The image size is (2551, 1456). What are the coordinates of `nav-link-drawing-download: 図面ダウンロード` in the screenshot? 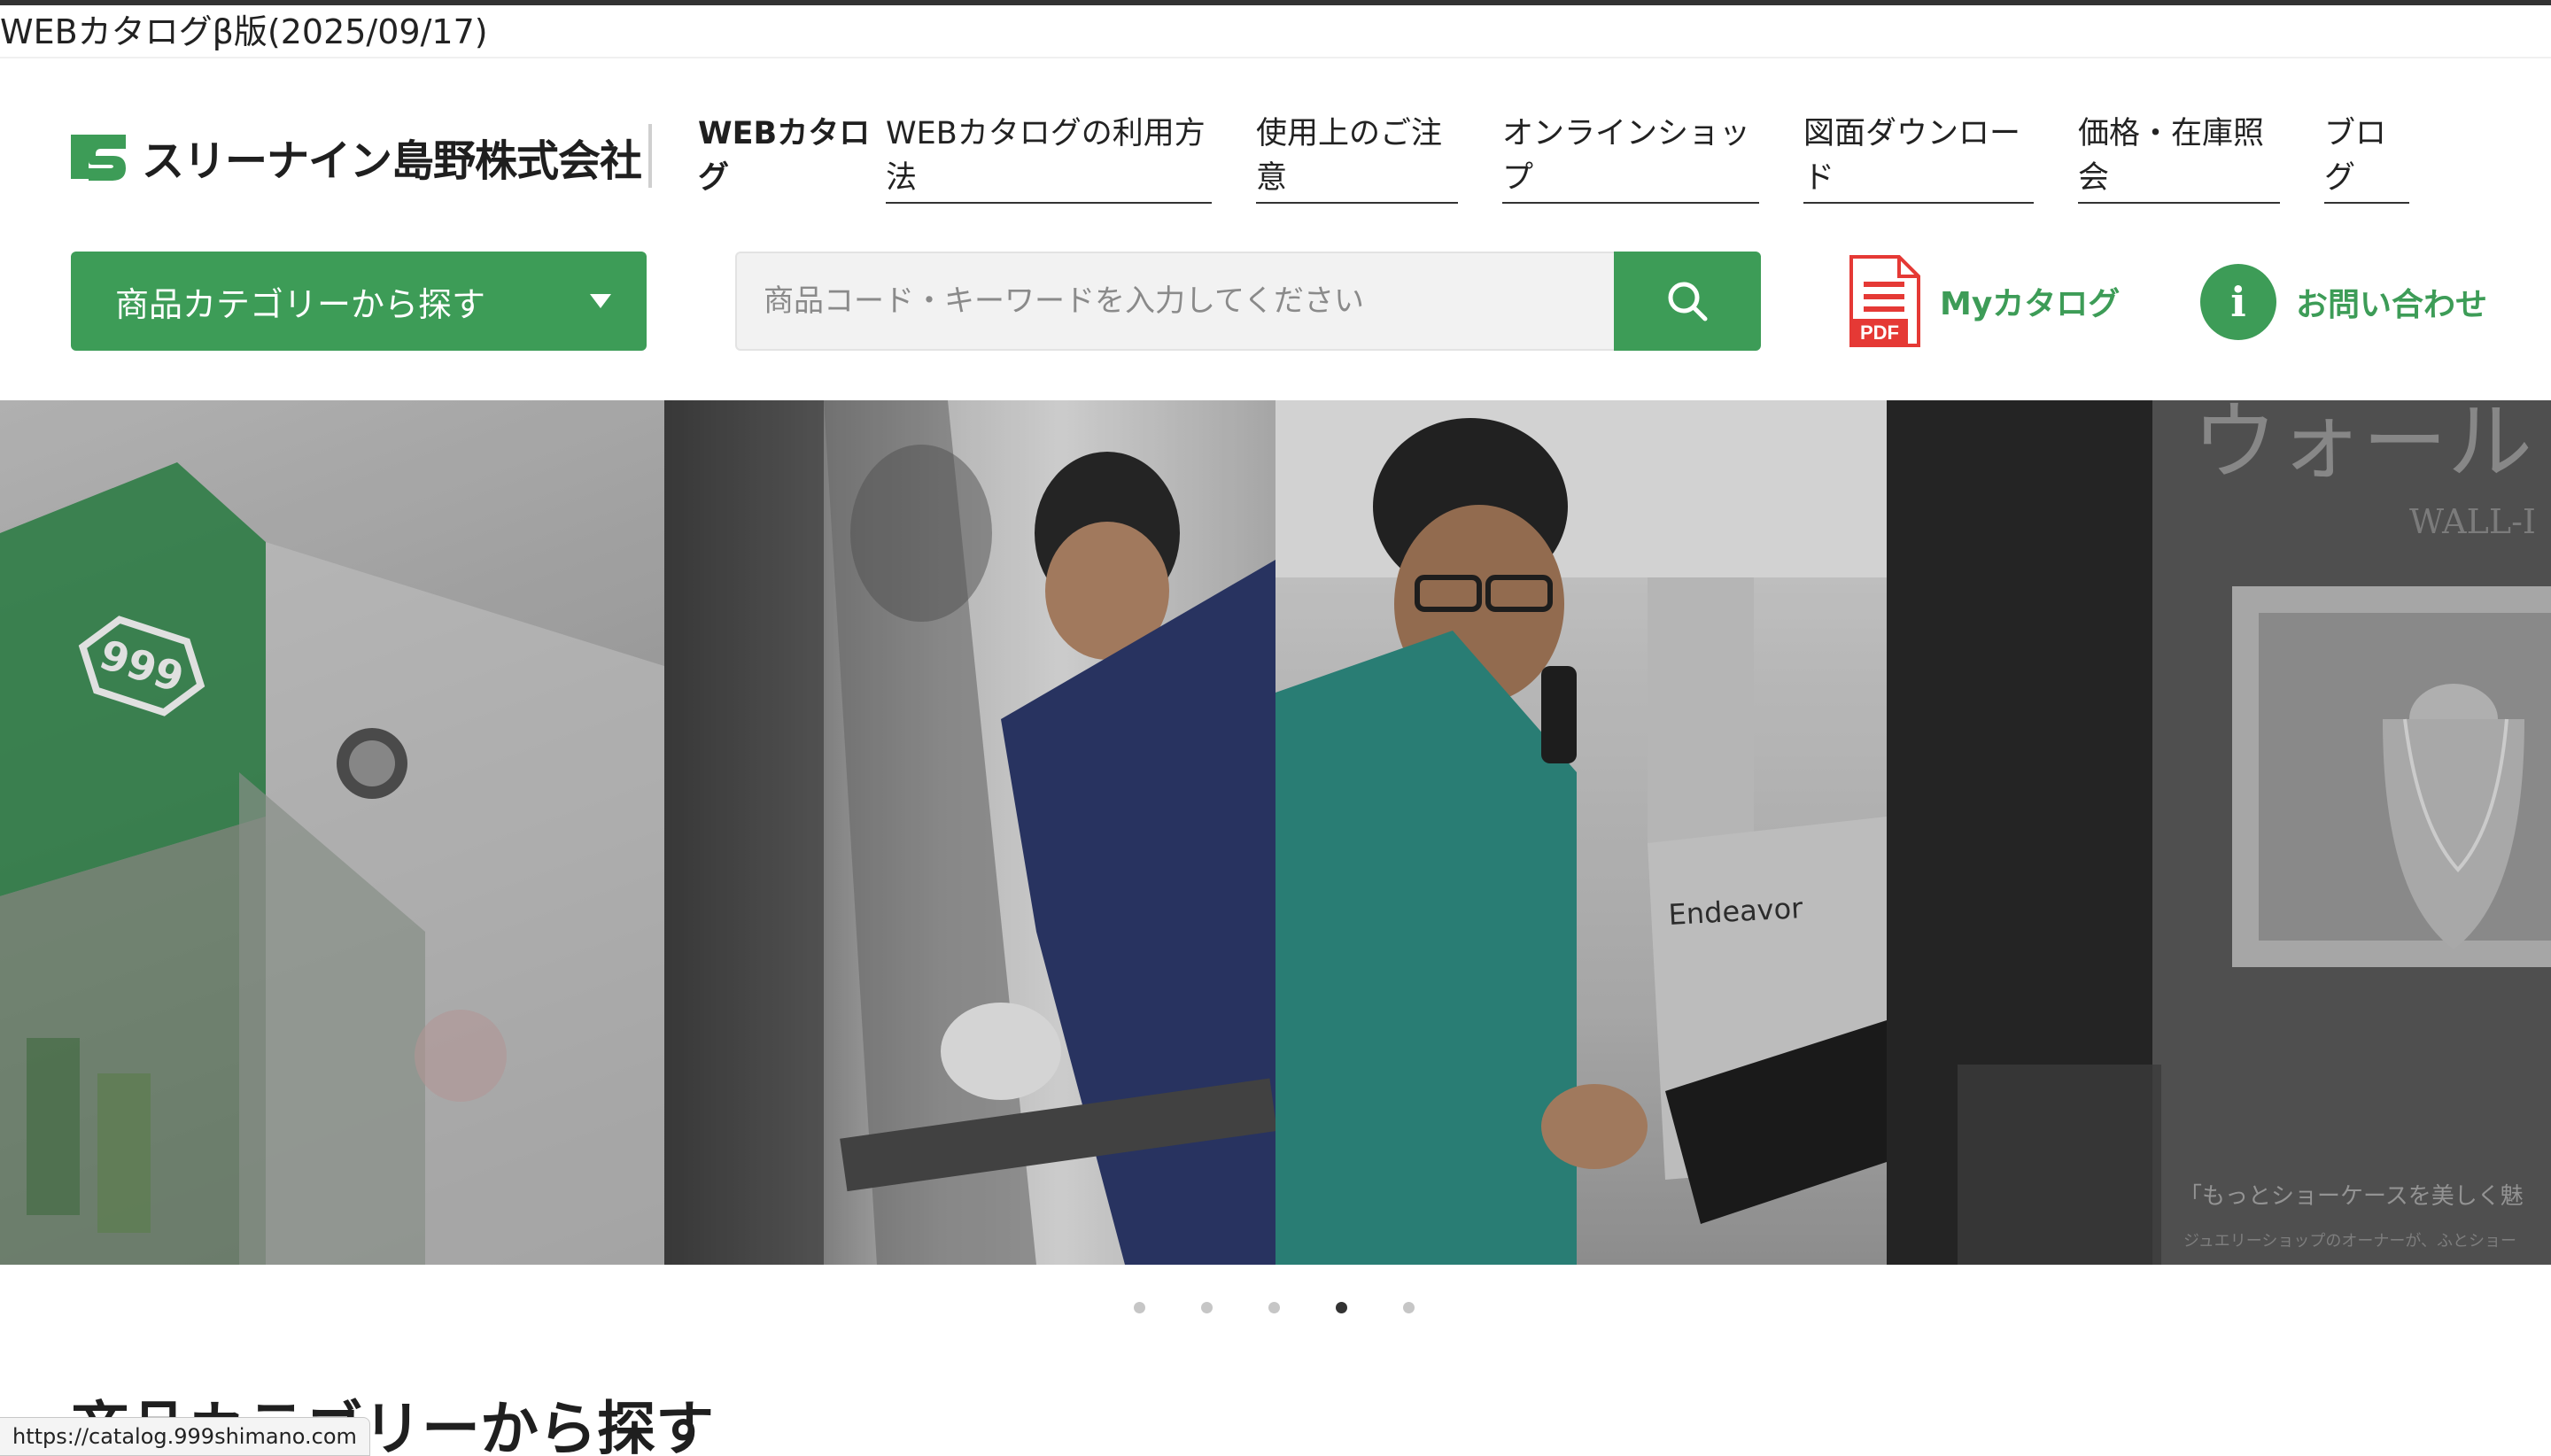 It's located at (1919, 158).